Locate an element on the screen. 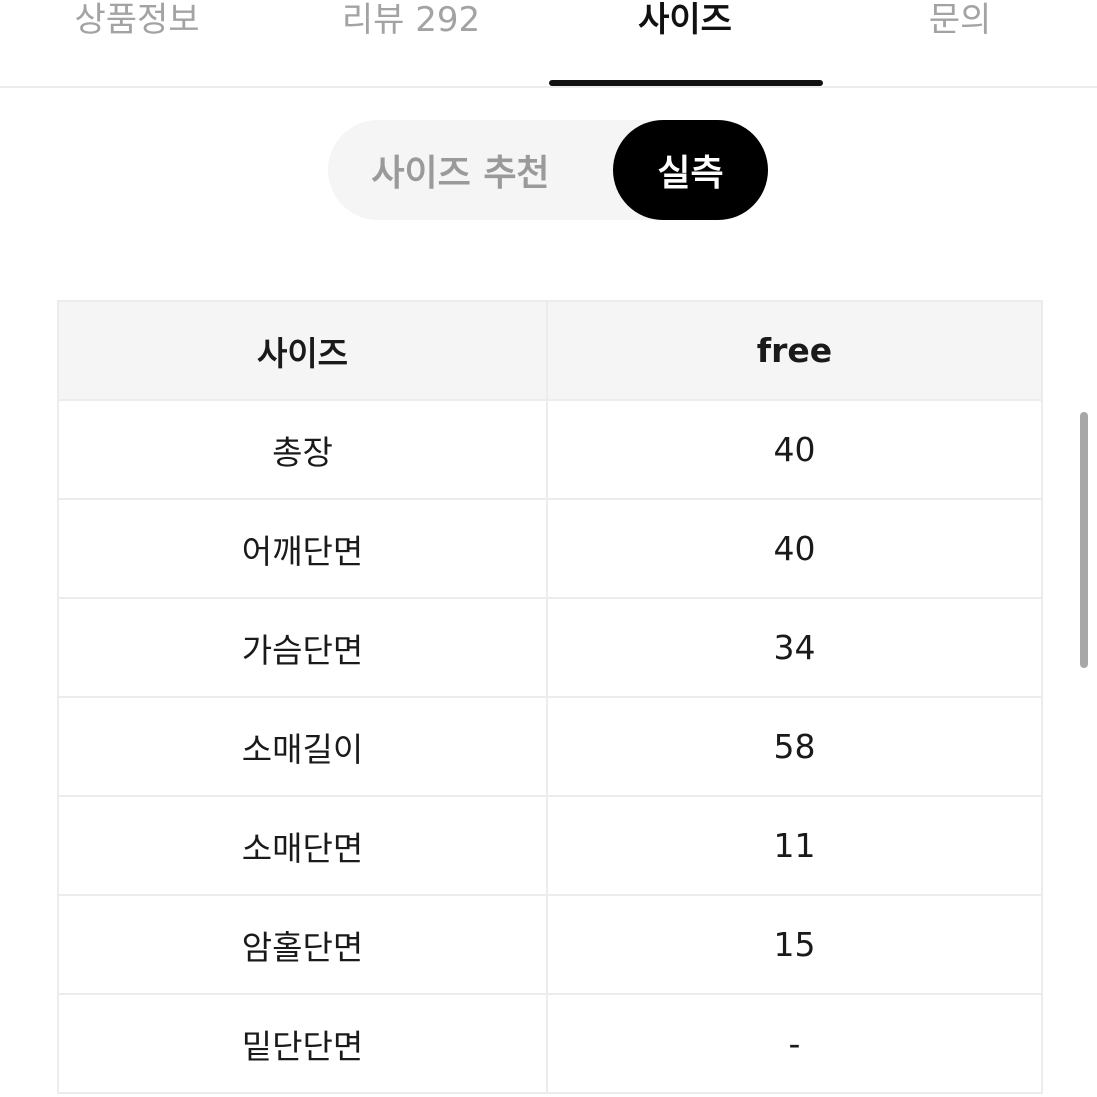 This screenshot has height=1097, width=1097. tab-inquiry-label: 문의 is located at coordinates (960, 20).